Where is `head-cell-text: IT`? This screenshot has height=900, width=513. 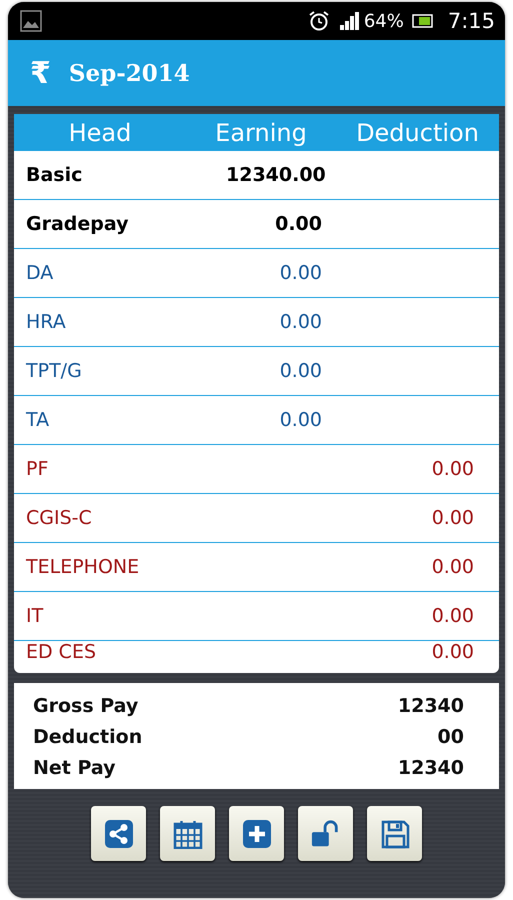 head-cell-text: IT is located at coordinates (34, 616).